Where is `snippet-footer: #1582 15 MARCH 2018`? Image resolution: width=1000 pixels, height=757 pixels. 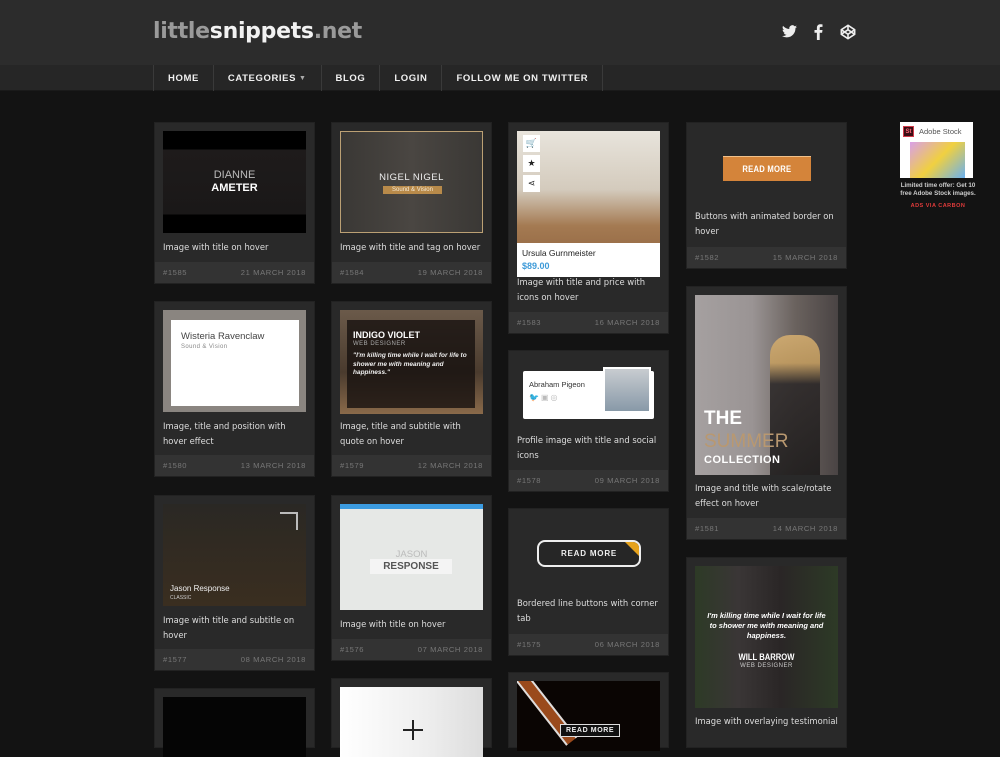 snippet-footer: #1582 15 MARCH 2018 is located at coordinates (766, 257).